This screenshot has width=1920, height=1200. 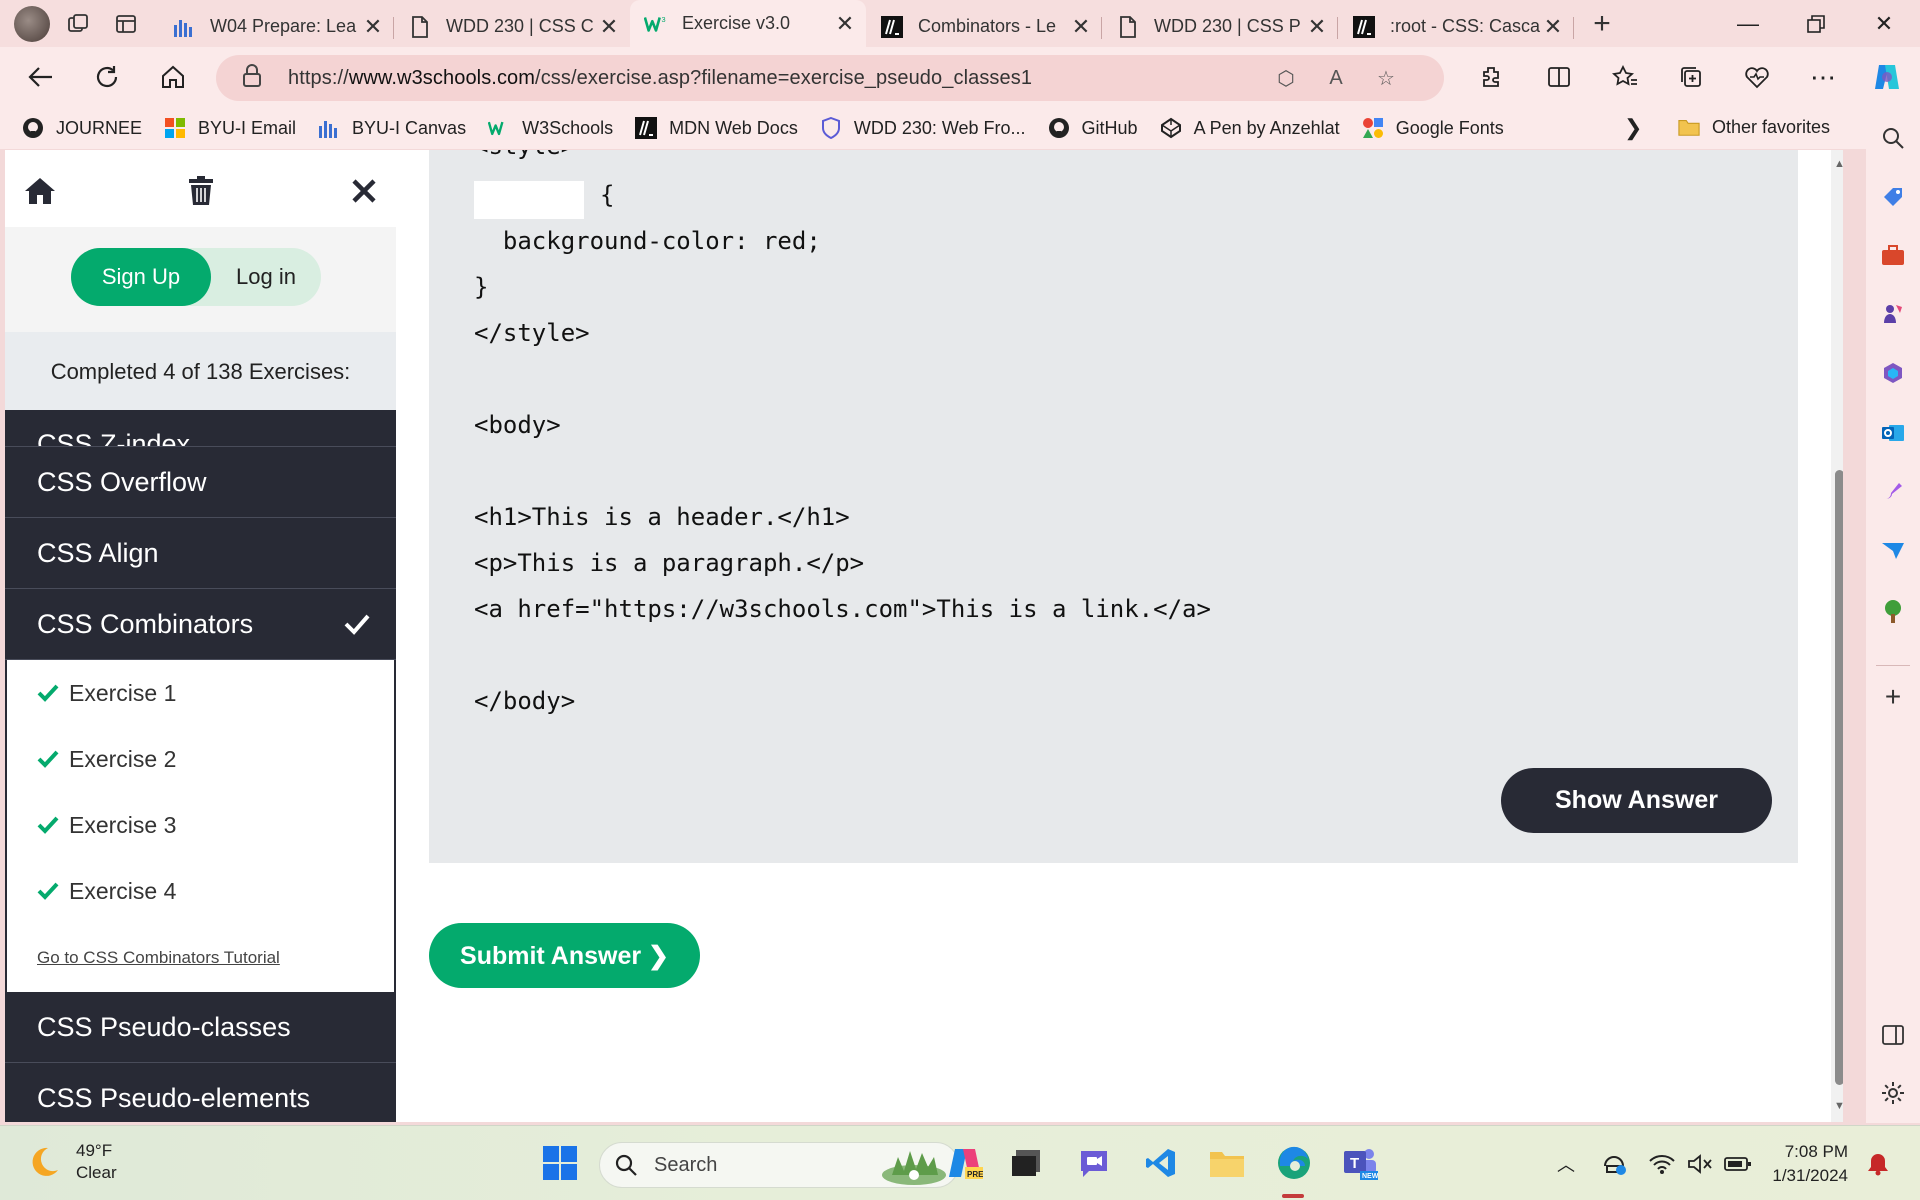 What do you see at coordinates (1878, 1164) in the screenshot?
I see `notification-bell-icon` at bounding box center [1878, 1164].